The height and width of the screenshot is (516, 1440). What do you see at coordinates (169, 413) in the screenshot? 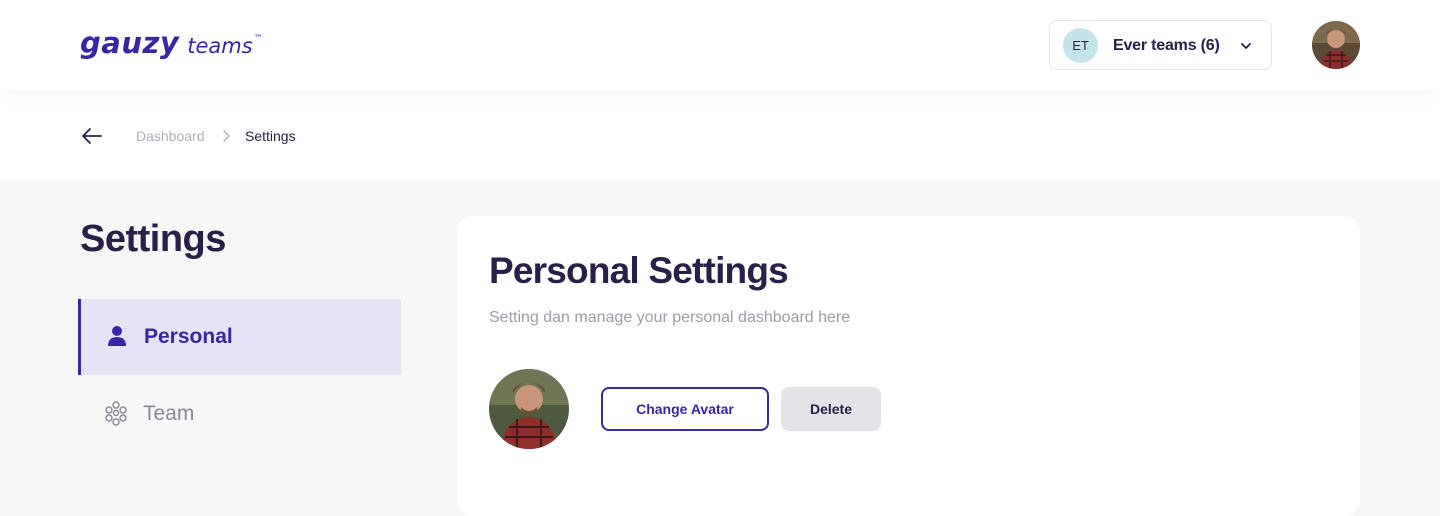
I see `sidebar-item-label: Team` at bounding box center [169, 413].